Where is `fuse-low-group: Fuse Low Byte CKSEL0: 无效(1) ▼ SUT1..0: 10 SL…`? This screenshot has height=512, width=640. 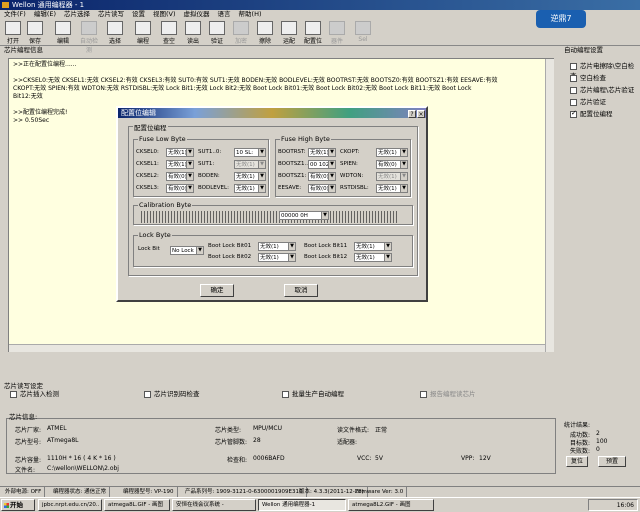
fuse-low-group: Fuse Low Byte CKSEL0: 无效(1) ▼ SUT1..0: 10 SL… is located at coordinates (201, 166).